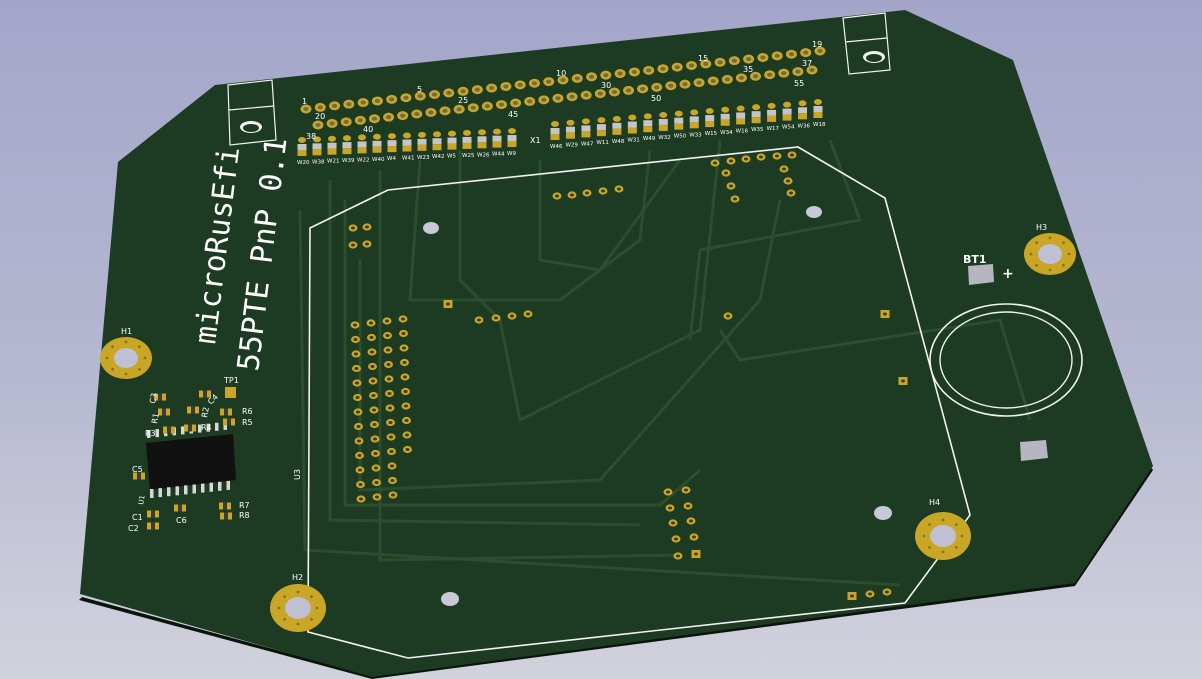  I want to click on jumper-label: W9, so click(511, 154).